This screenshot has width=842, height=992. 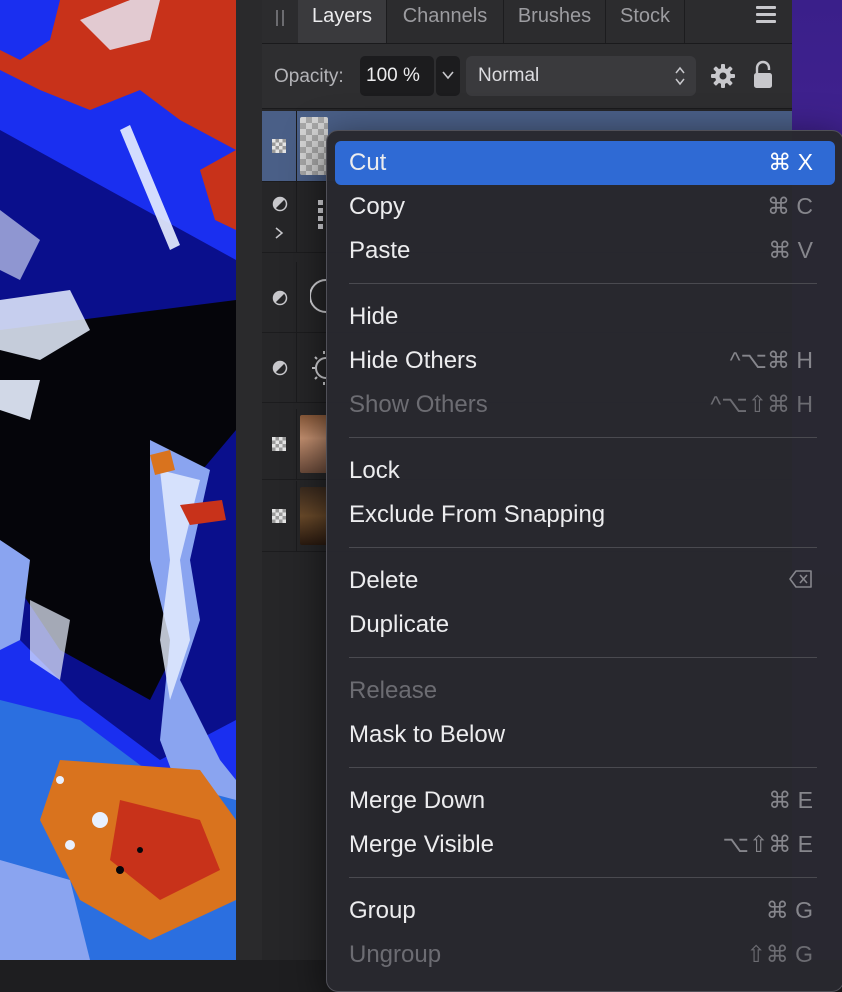 What do you see at coordinates (800, 579) in the screenshot?
I see `delete-key-icon` at bounding box center [800, 579].